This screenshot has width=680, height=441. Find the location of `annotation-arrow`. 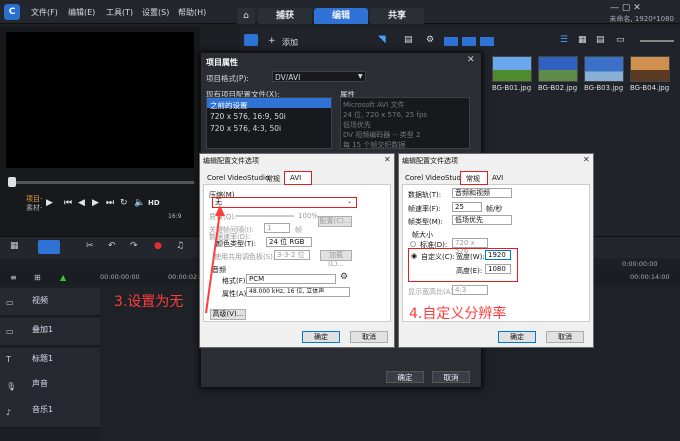

annotation-arrow is located at coordinates (215, 259).